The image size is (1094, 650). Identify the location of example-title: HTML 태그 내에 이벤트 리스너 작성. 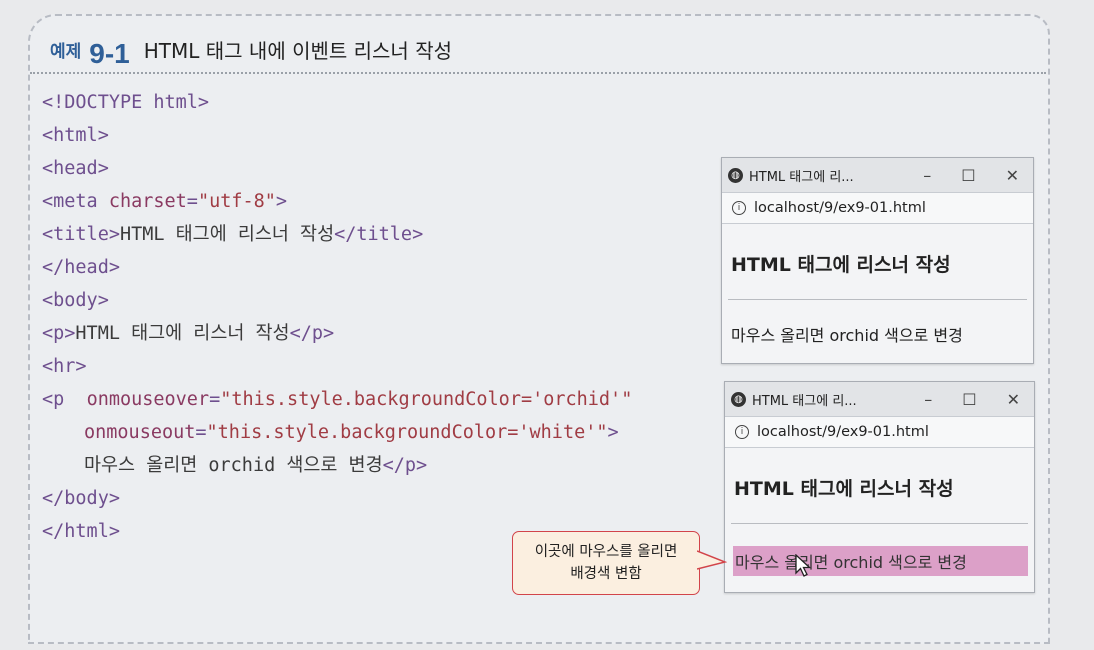
(297, 51).